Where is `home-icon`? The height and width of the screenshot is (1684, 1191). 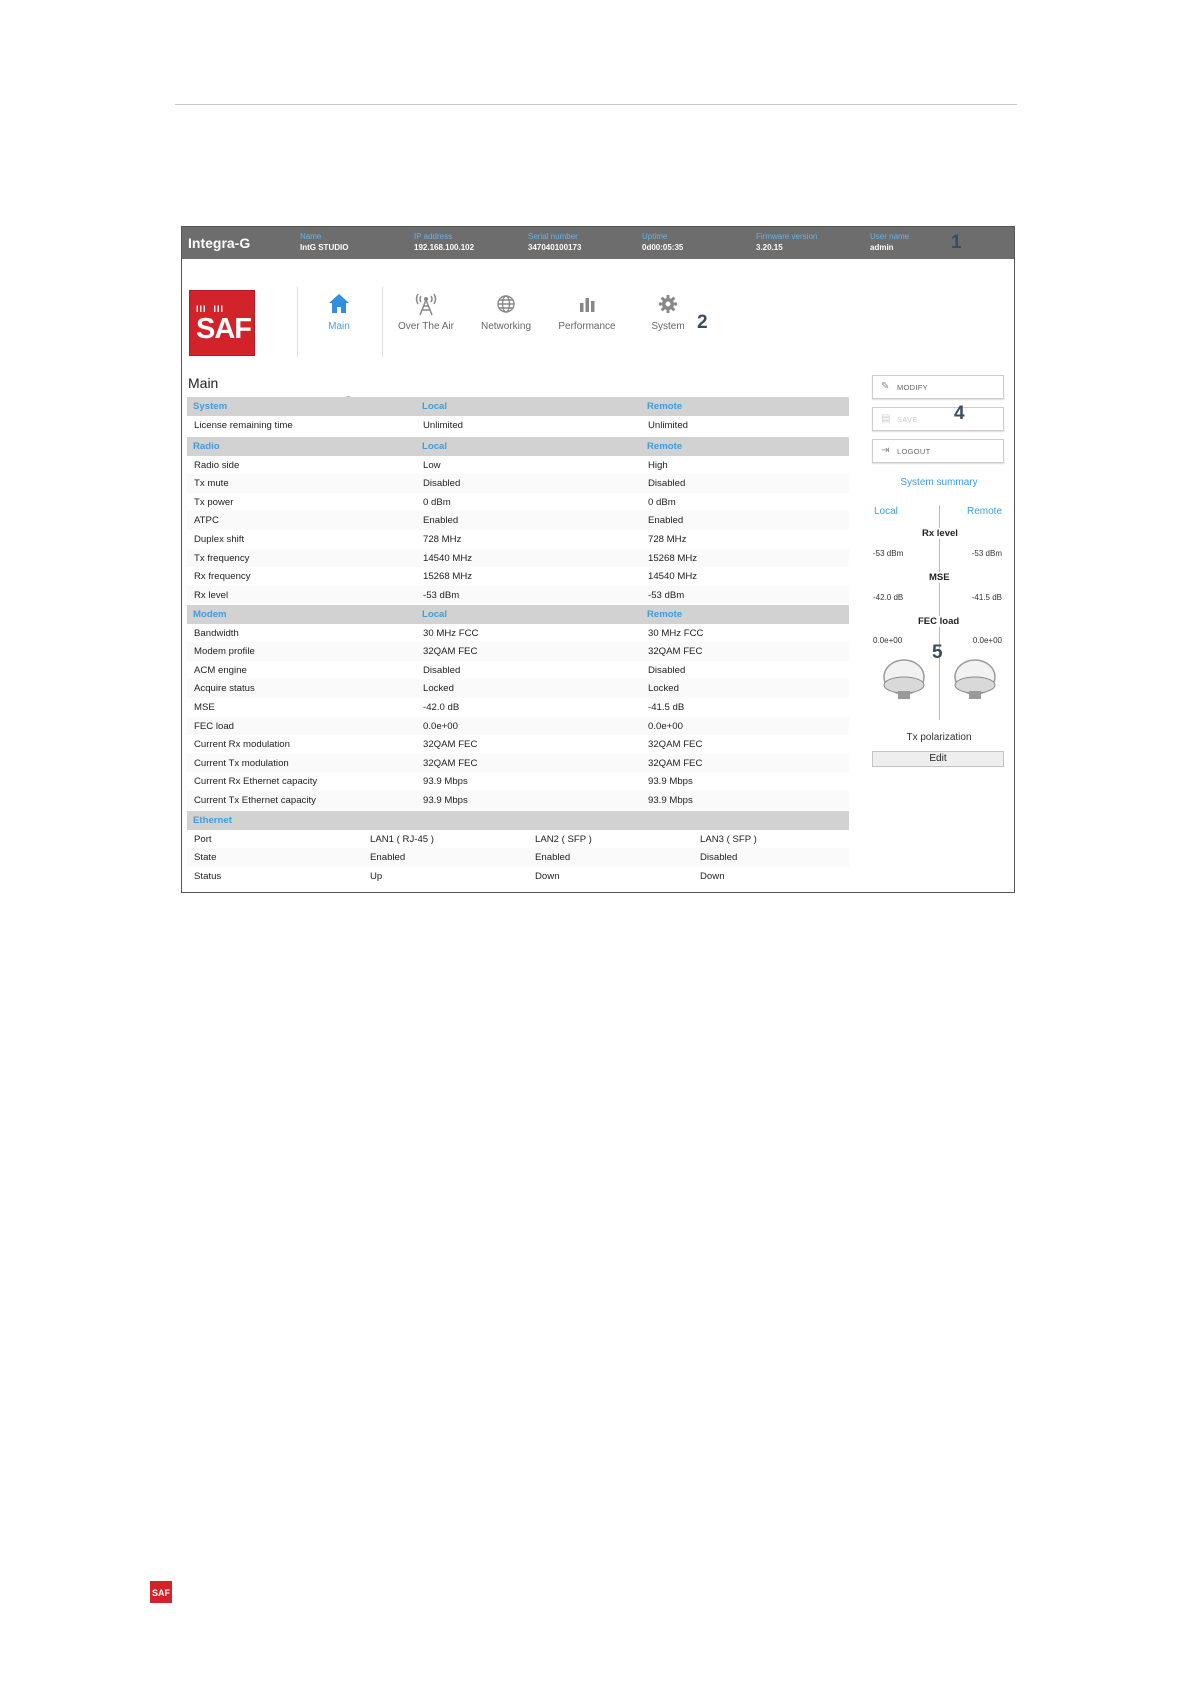
home-icon is located at coordinates (339, 304).